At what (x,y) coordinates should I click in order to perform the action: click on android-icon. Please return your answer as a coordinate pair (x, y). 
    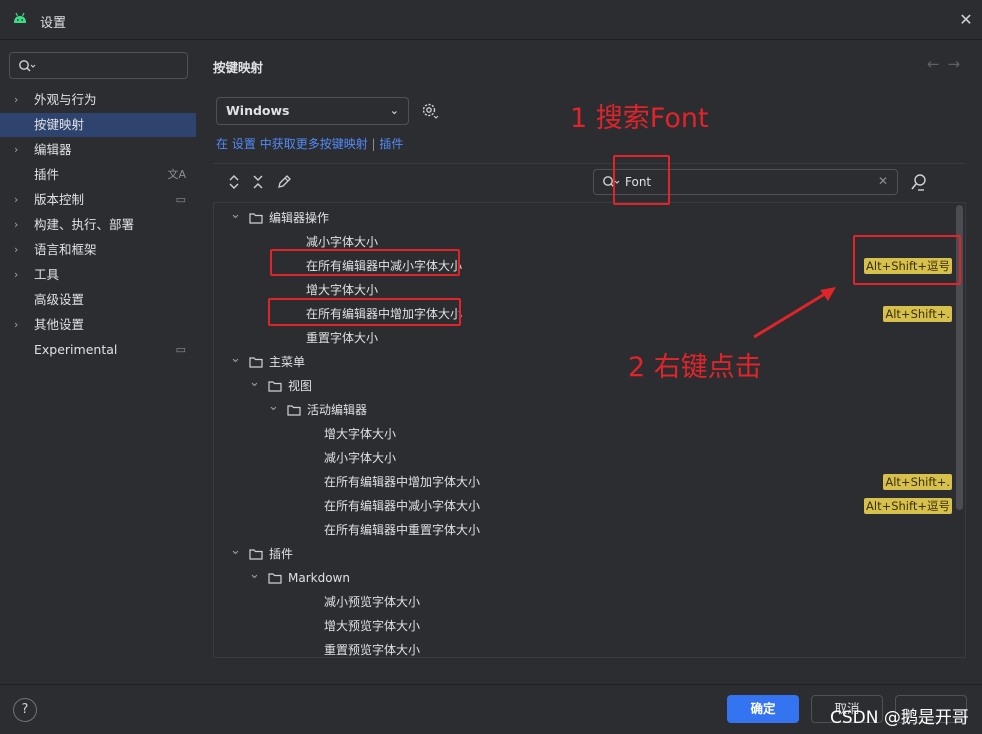
    Looking at the image, I should click on (20, 17).